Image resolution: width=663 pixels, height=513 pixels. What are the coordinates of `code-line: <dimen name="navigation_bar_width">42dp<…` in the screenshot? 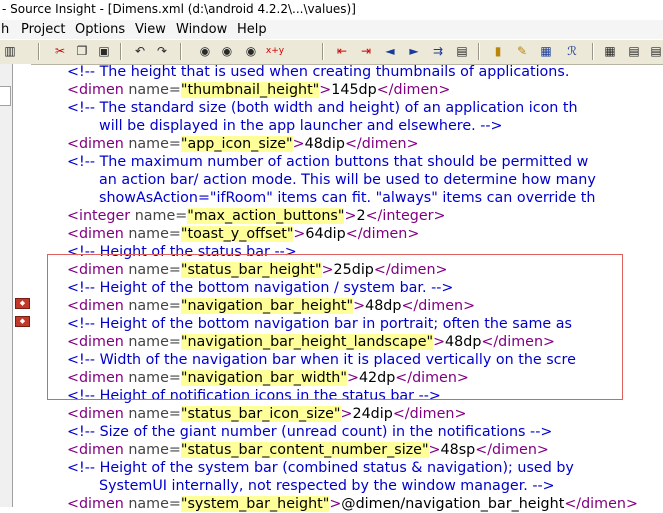 It's located at (268, 378).